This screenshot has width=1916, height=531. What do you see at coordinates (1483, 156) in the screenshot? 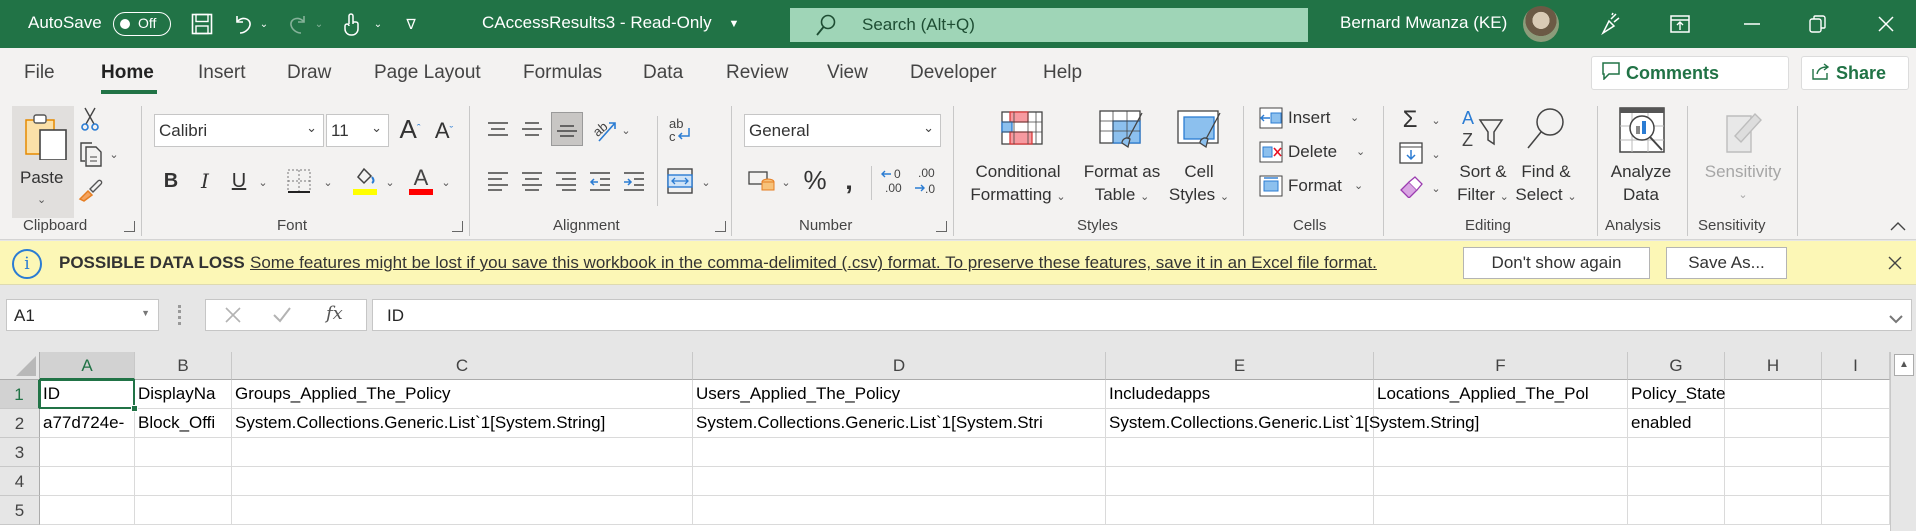
I see `sort-filter-button: AZ Sort & Filter ⌄` at bounding box center [1483, 156].